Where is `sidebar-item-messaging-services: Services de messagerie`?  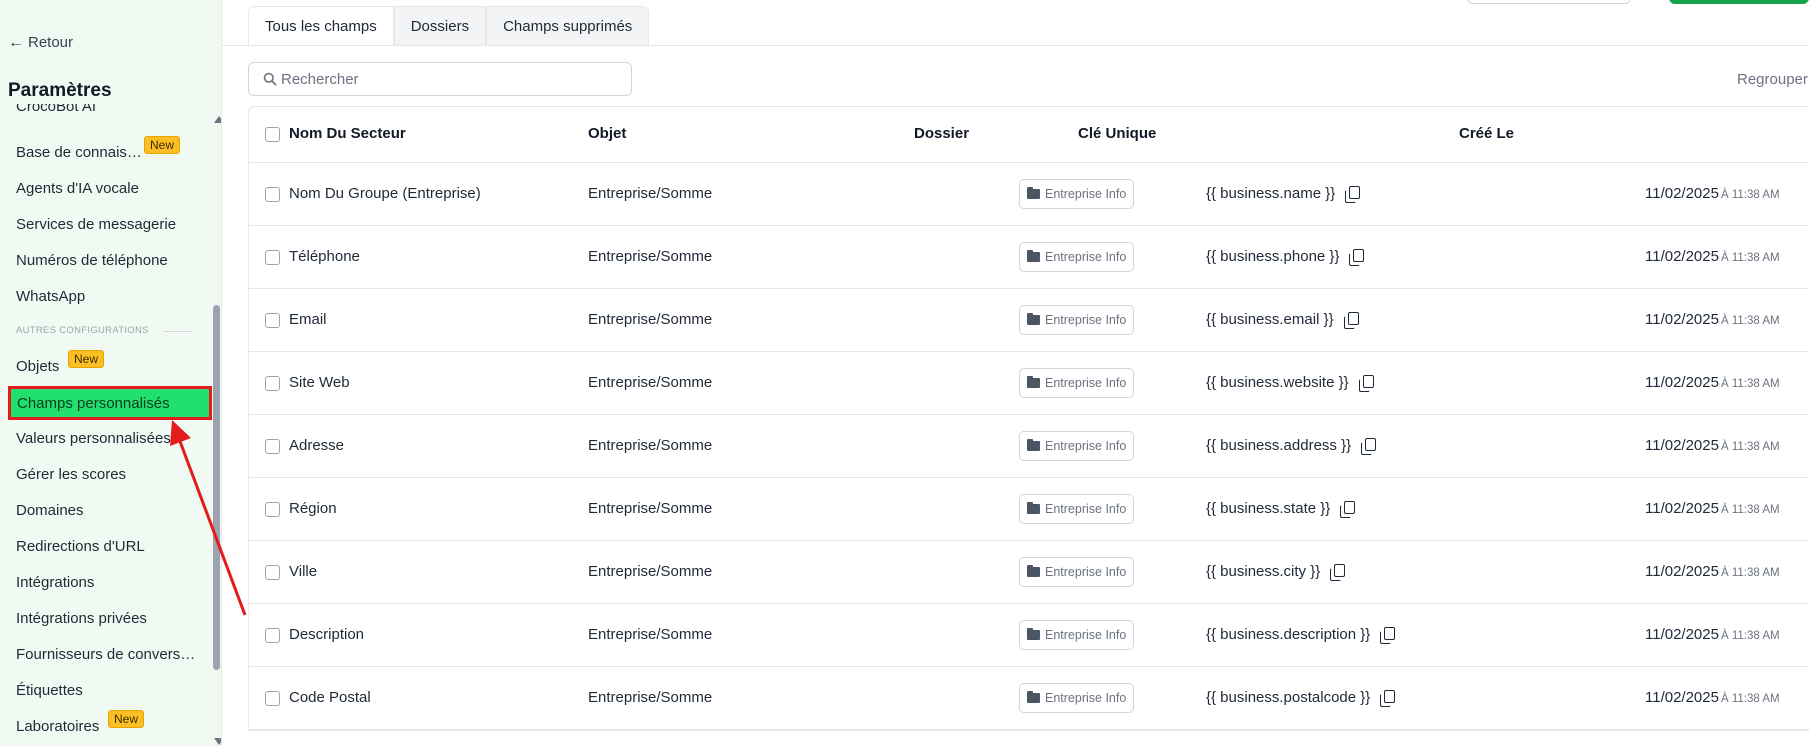
sidebar-item-messaging-services: Services de messagerie is located at coordinates (96, 224).